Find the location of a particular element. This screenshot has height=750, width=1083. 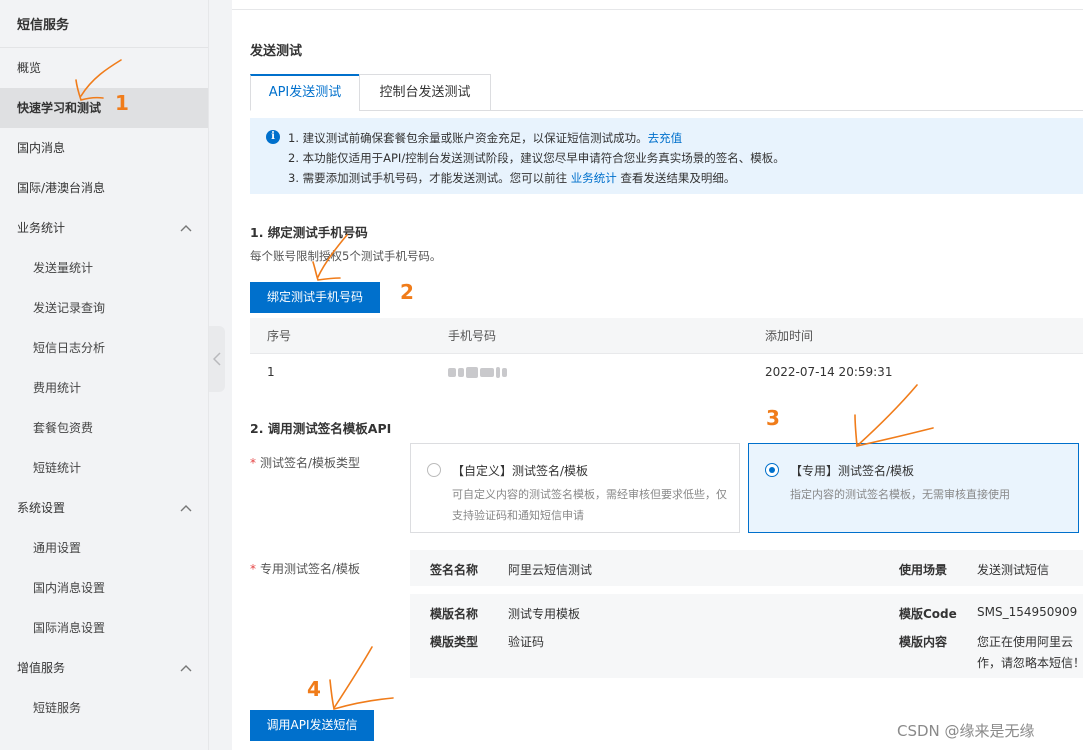

scene-value: 发送测试短信 is located at coordinates (1013, 570).